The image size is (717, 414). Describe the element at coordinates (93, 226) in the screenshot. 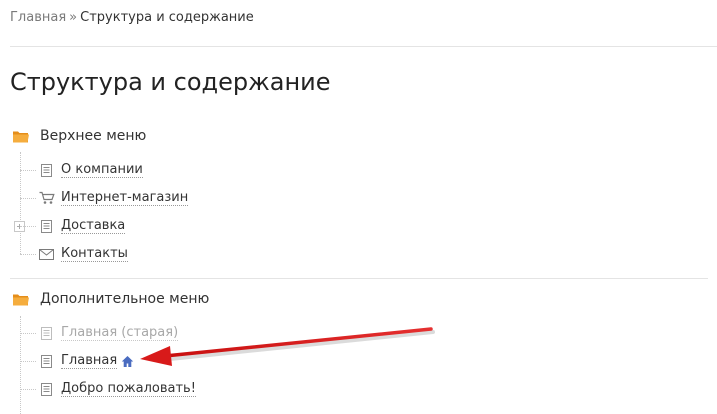

I see `menu-item-link: Доставка` at that location.